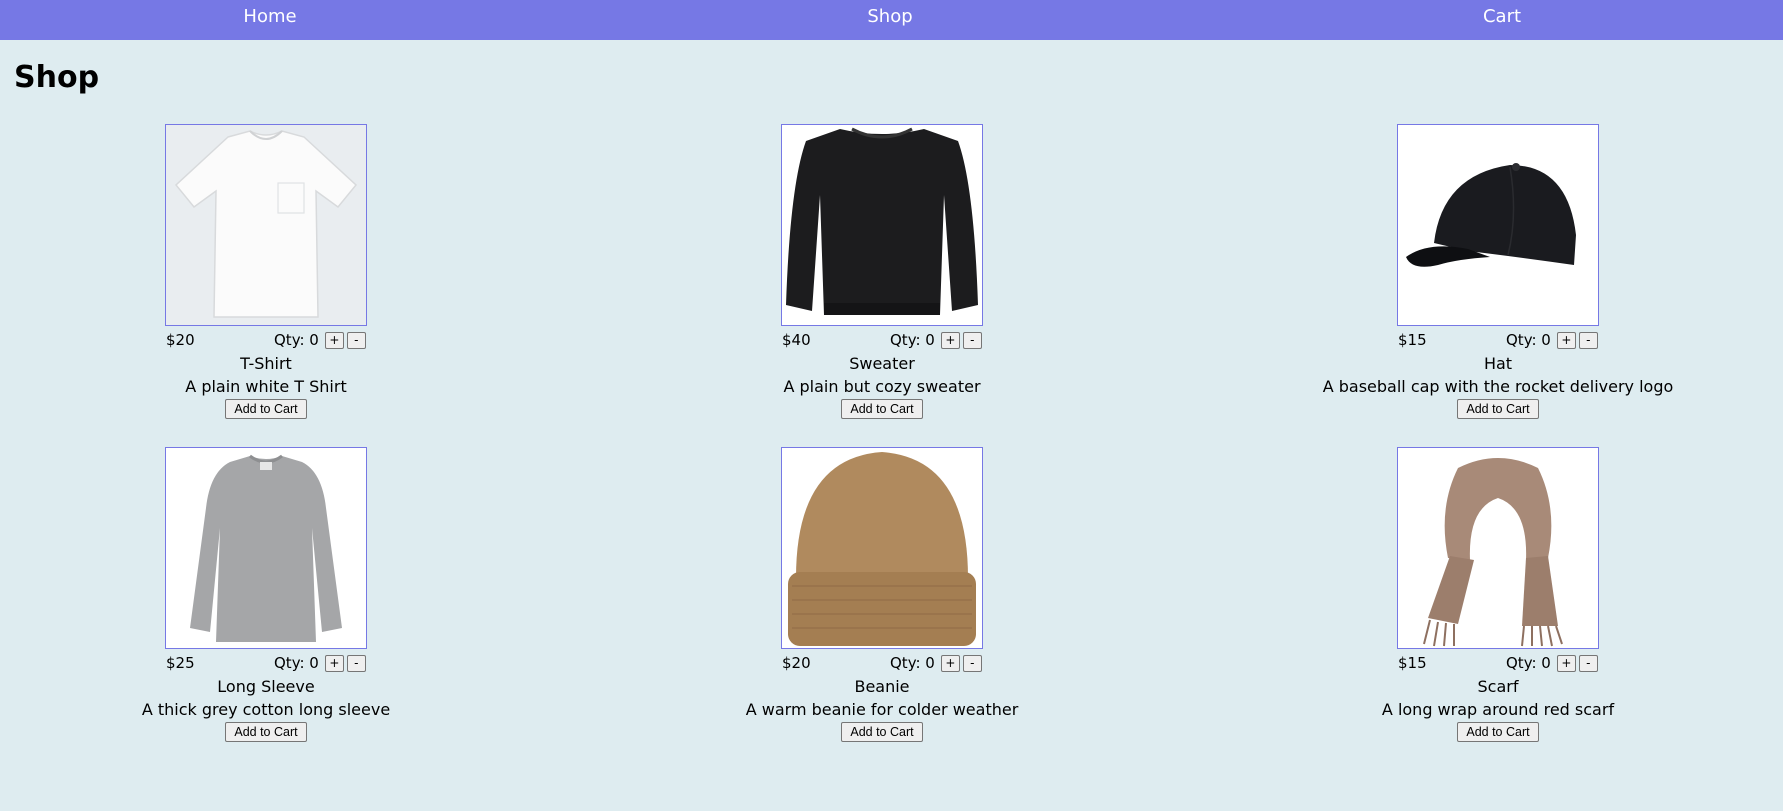 Image resolution: width=1783 pixels, height=811 pixels. I want to click on product-description: A warm beanie for colder weather, so click(882, 709).